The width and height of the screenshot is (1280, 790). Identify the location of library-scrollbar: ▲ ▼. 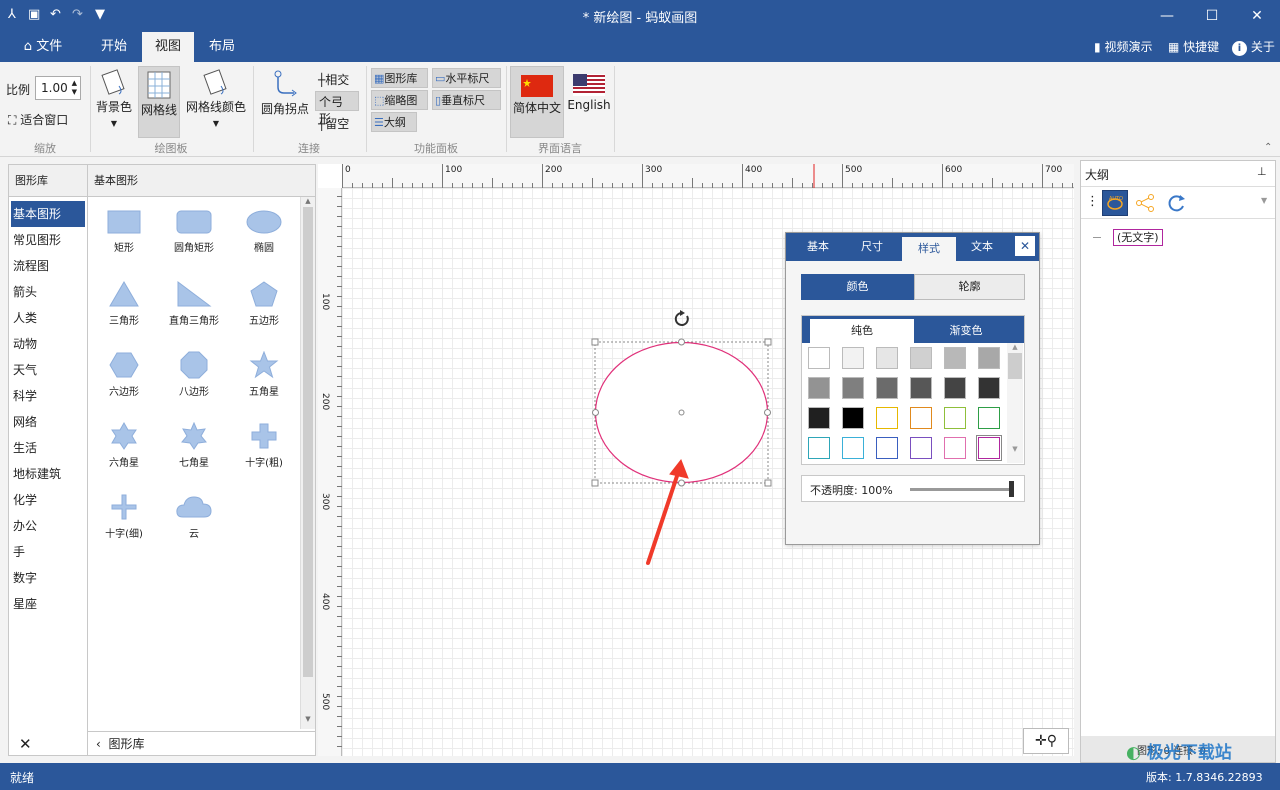
(307, 463).